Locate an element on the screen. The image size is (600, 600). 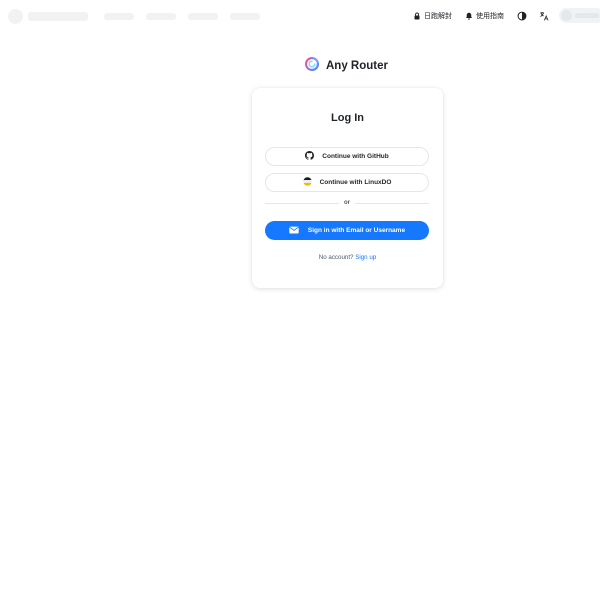
brand-logo-icon is located at coordinates (312, 66).